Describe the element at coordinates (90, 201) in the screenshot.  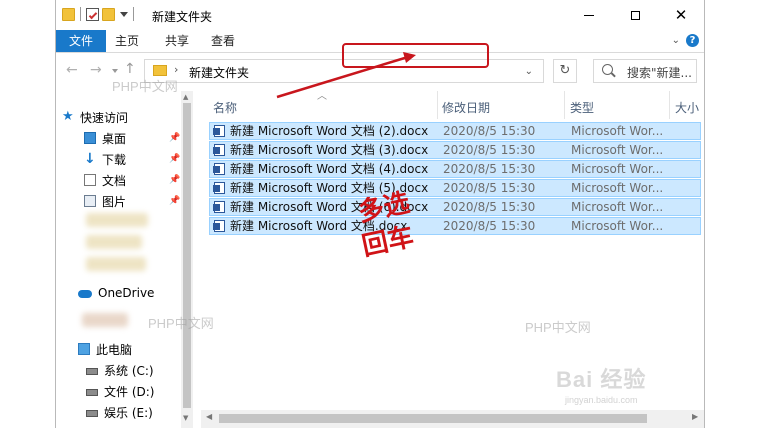
I see `pictures-icon` at that location.